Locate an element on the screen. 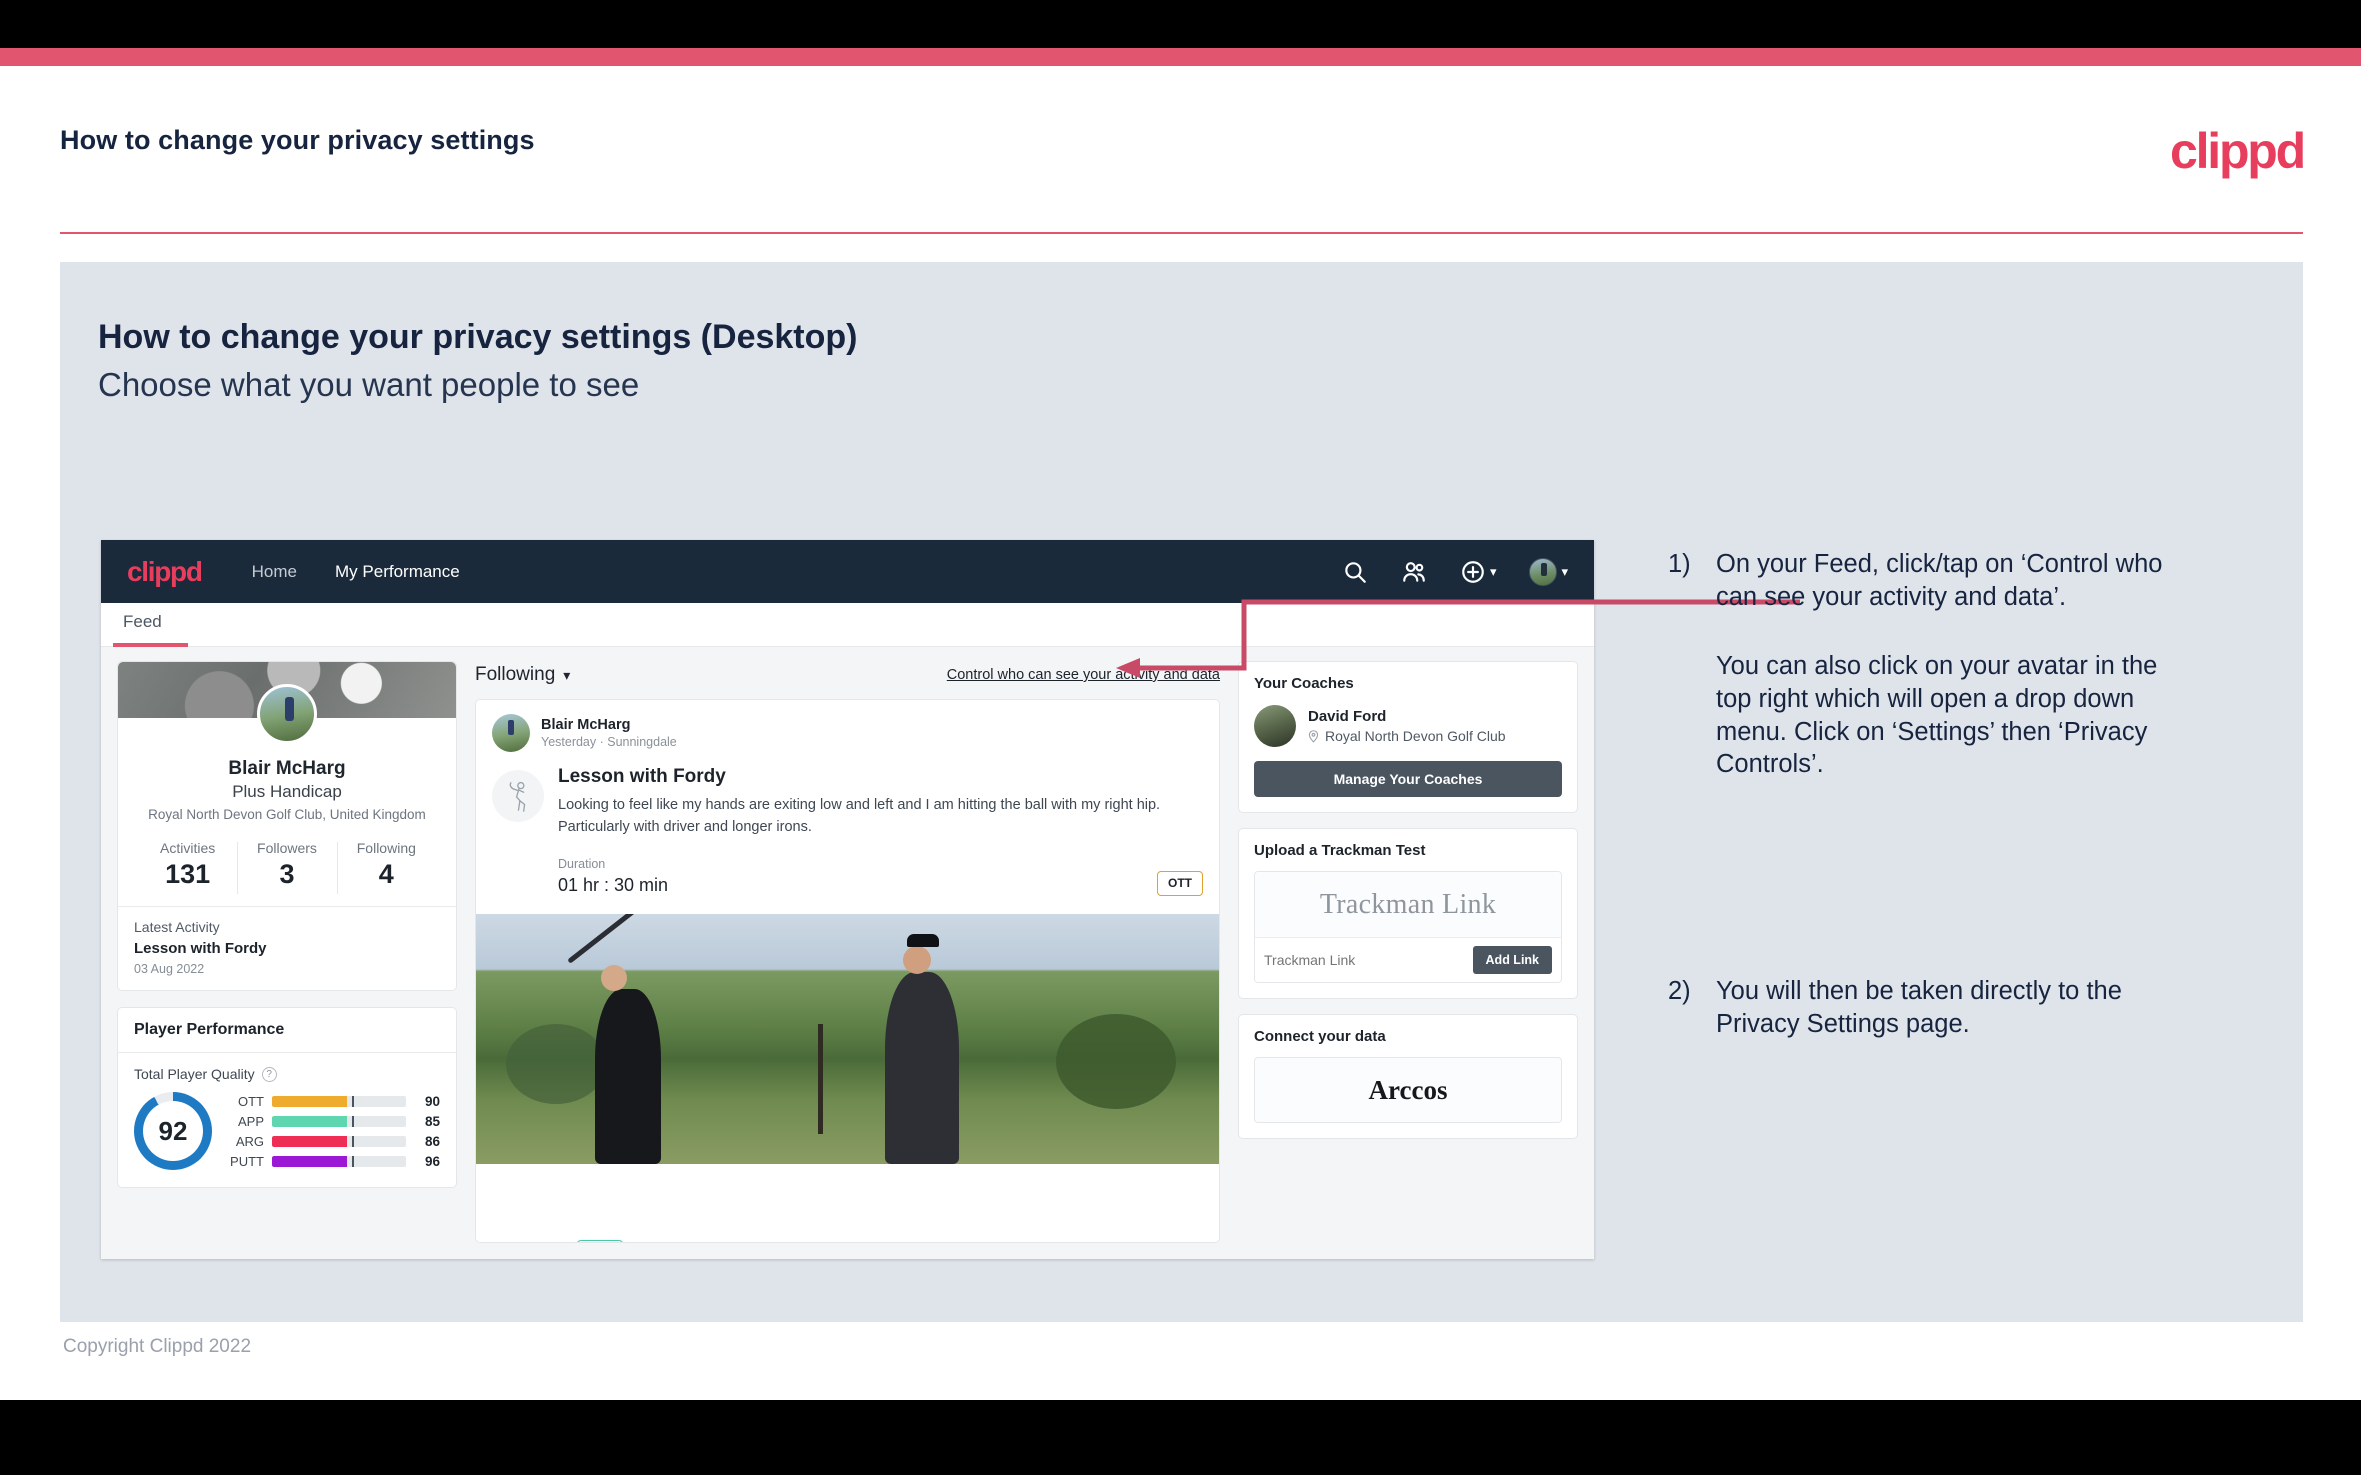 This screenshot has height=1475, width=2361. metric-label: ARG is located at coordinates (249, 1141).